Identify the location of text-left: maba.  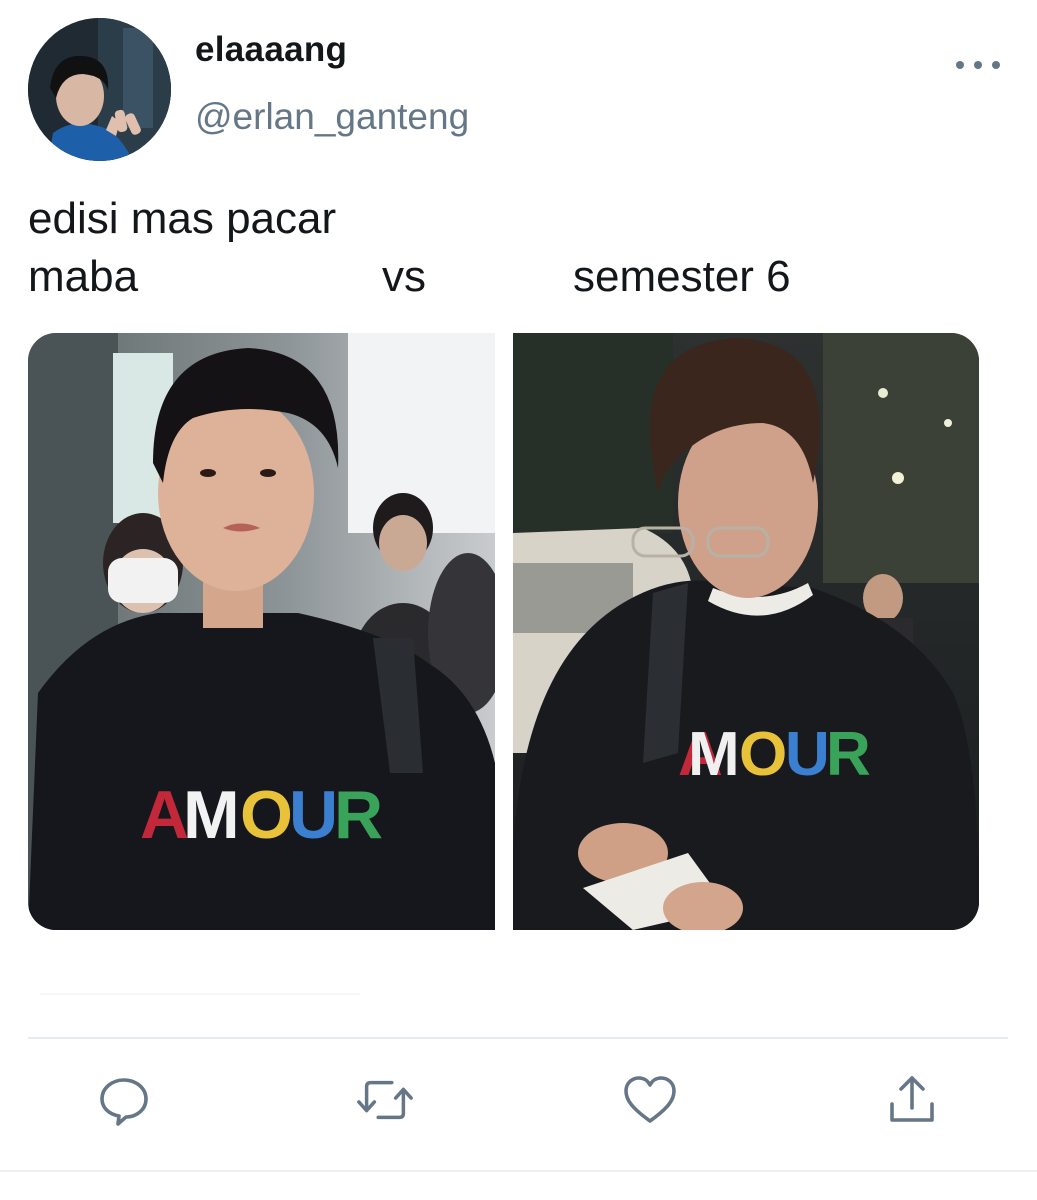
(83, 276).